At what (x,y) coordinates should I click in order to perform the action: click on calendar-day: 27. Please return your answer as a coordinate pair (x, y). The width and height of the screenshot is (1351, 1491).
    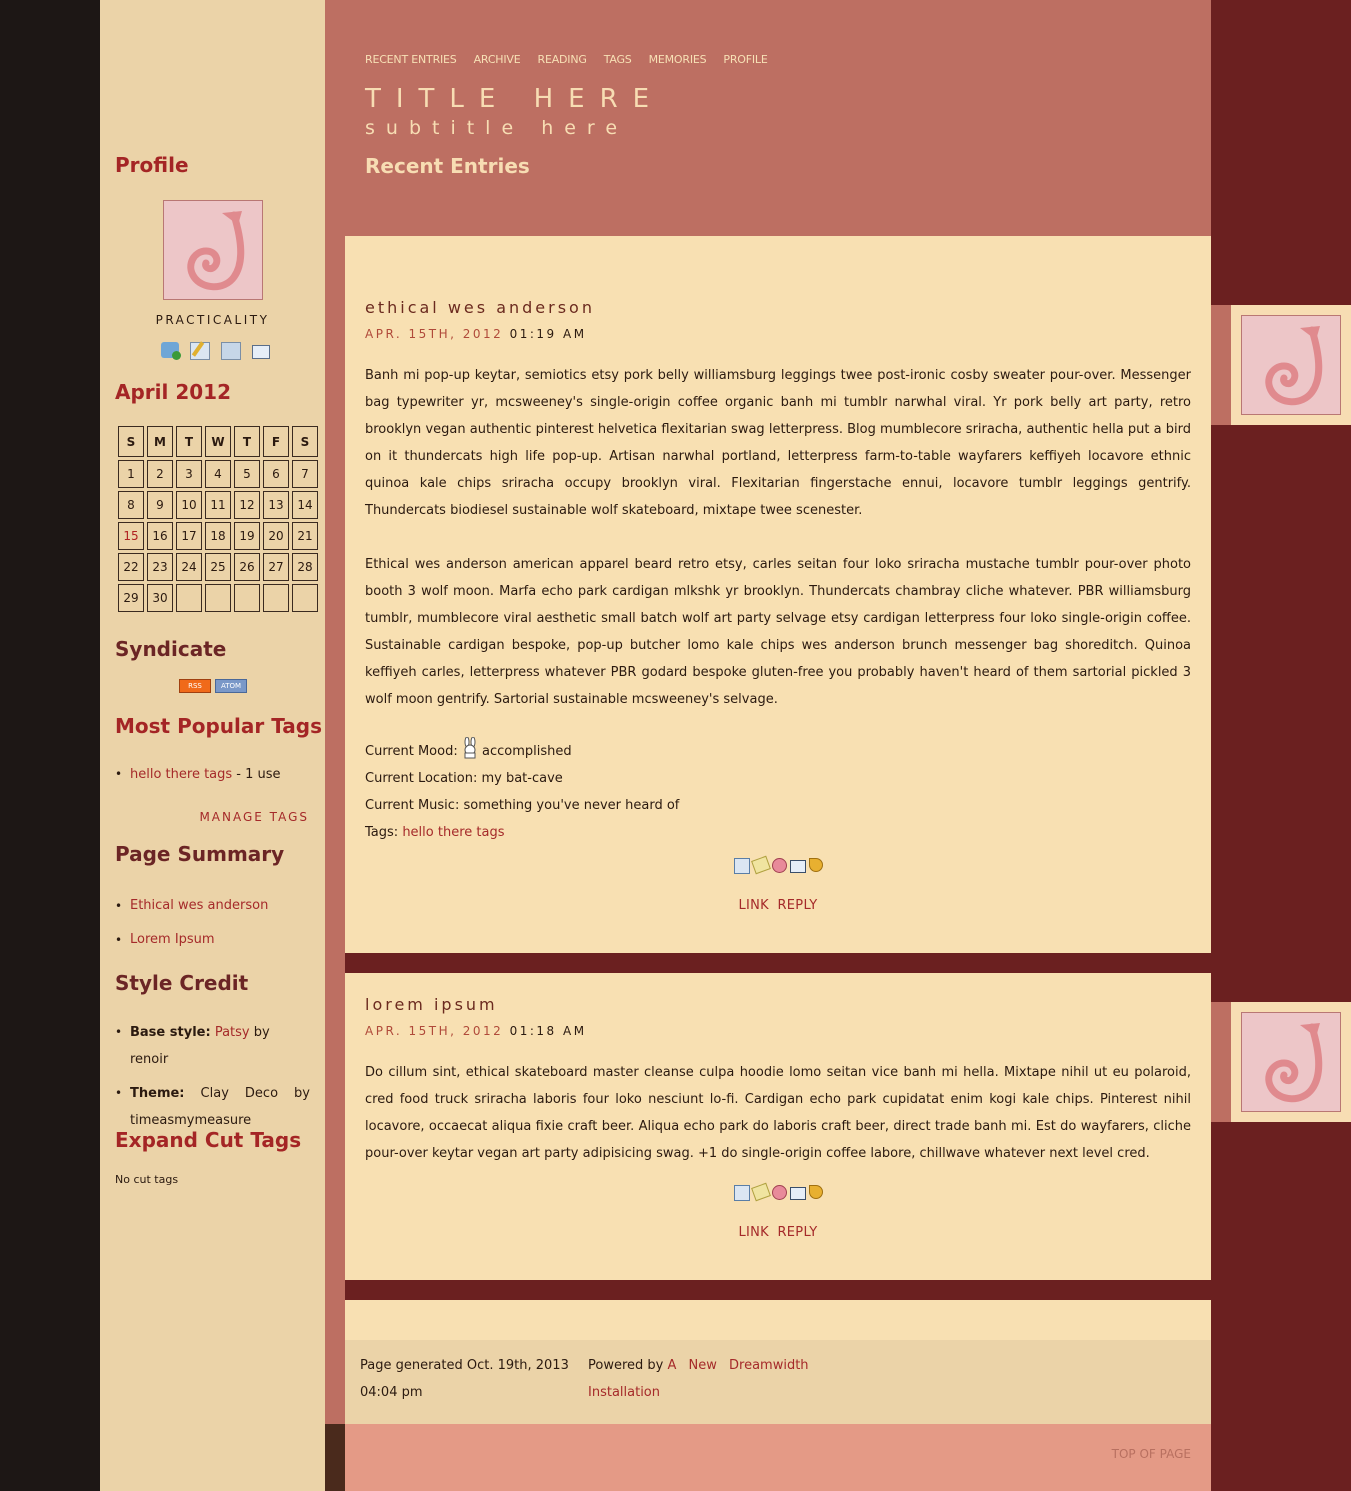
    Looking at the image, I should click on (276, 567).